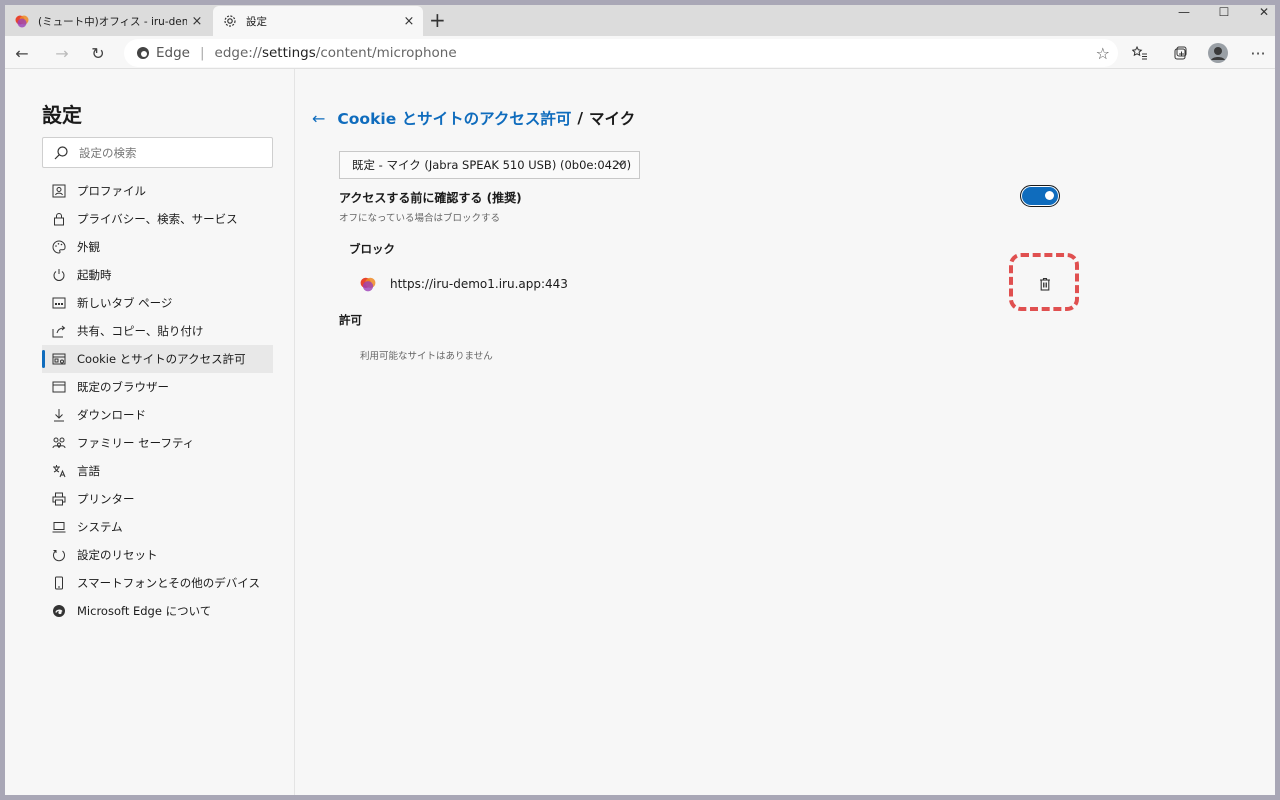  What do you see at coordinates (168, 583) in the screenshot?
I see `sidebar-item-label: スマートフォンとその他のデバイス` at bounding box center [168, 583].